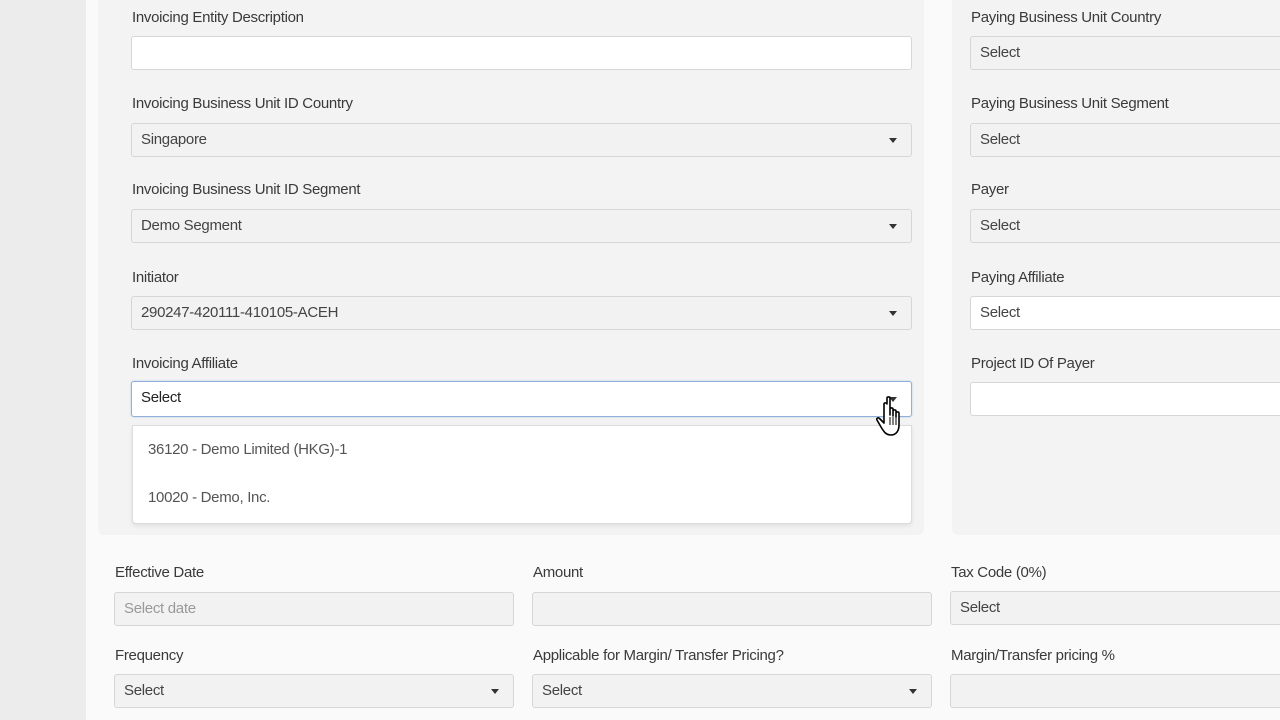 The image size is (1280, 720). Describe the element at coordinates (1115, 691) in the screenshot. I see `margin-percent-input` at that location.